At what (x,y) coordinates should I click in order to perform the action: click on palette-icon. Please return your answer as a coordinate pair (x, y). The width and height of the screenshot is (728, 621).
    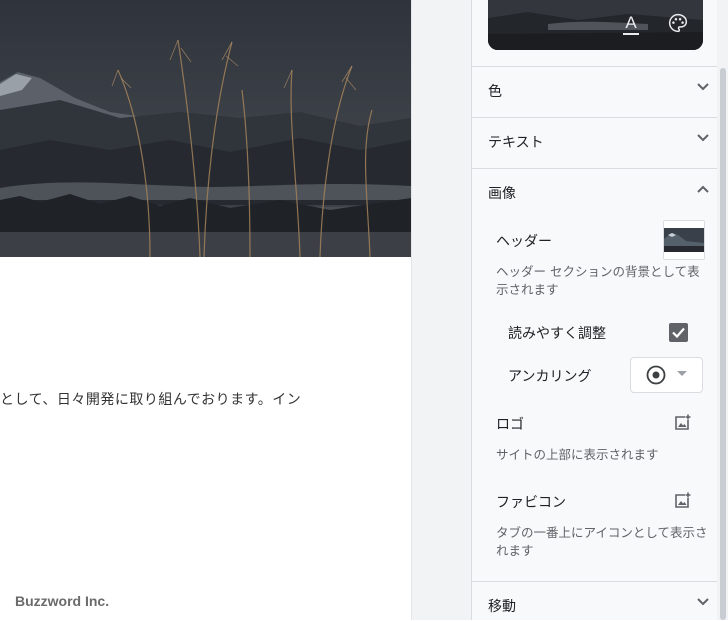
    Looking at the image, I should click on (678, 23).